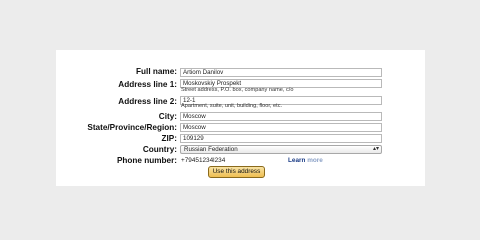 This screenshot has width=480, height=240. What do you see at coordinates (132, 127) in the screenshot?
I see `state-label: State/Province/Region:` at bounding box center [132, 127].